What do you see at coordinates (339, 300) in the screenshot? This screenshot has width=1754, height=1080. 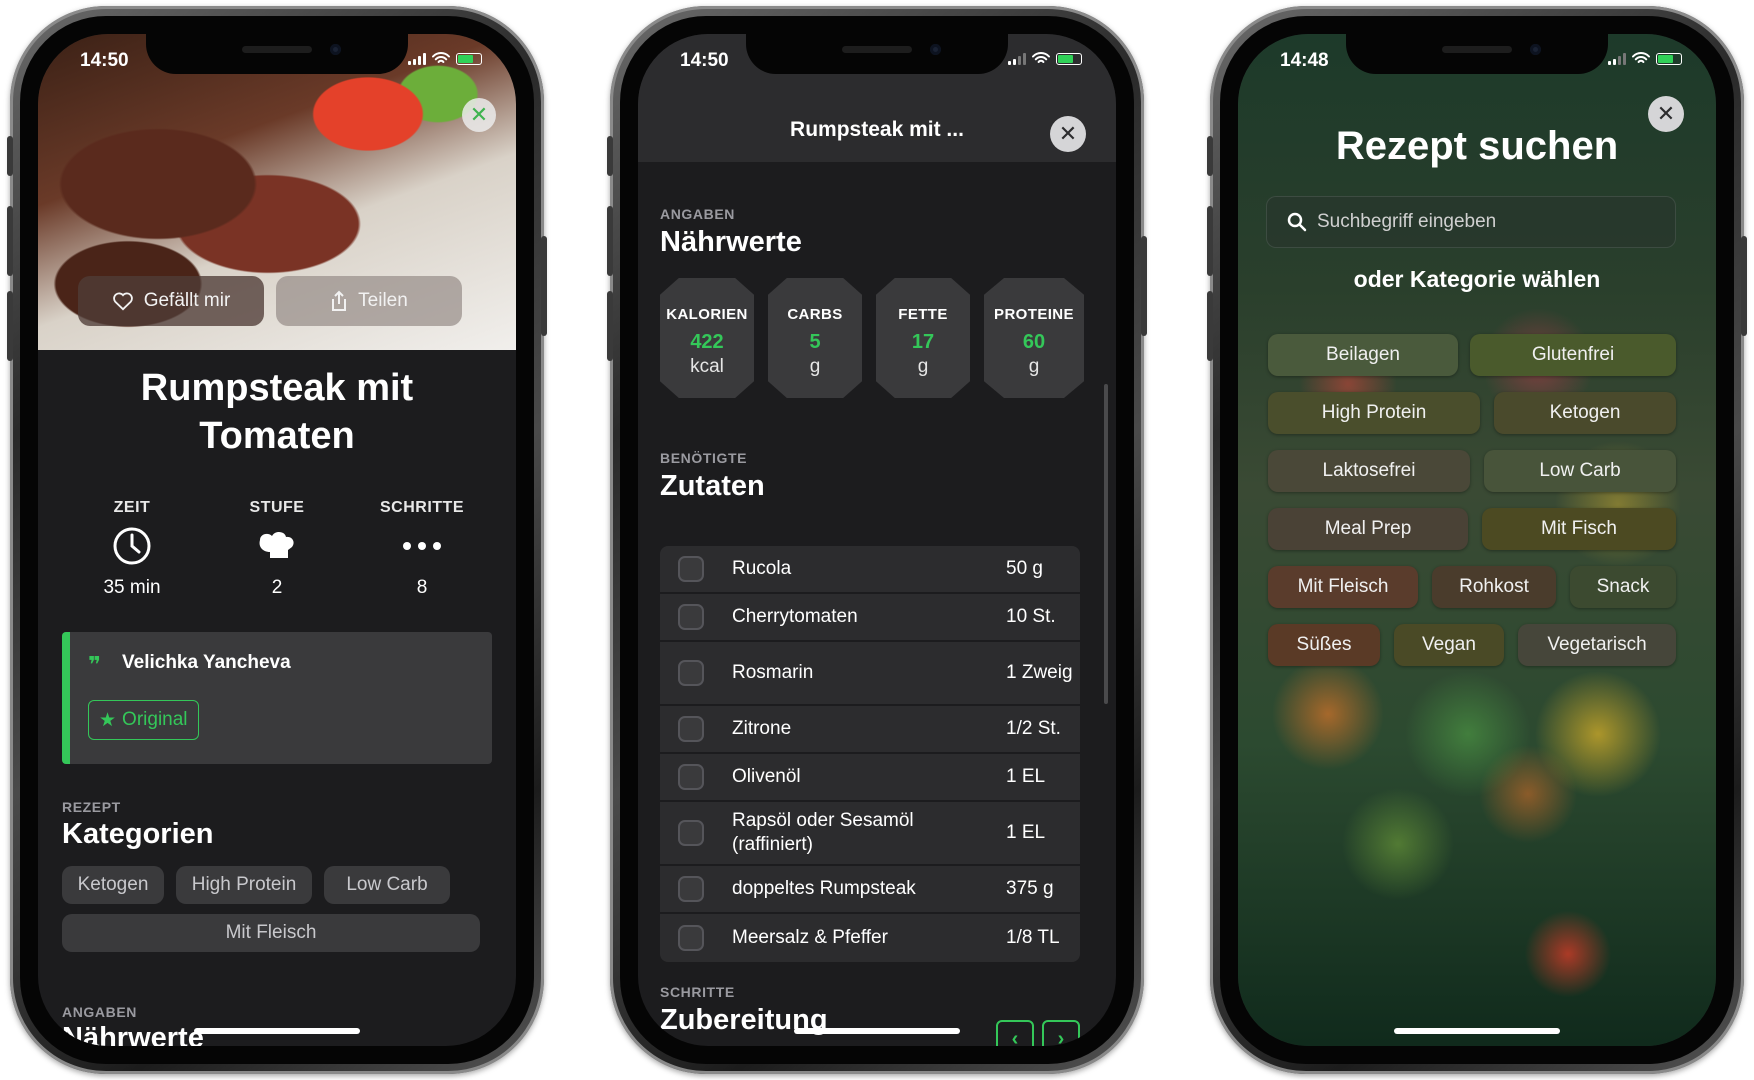 I see `share-icon` at bounding box center [339, 300].